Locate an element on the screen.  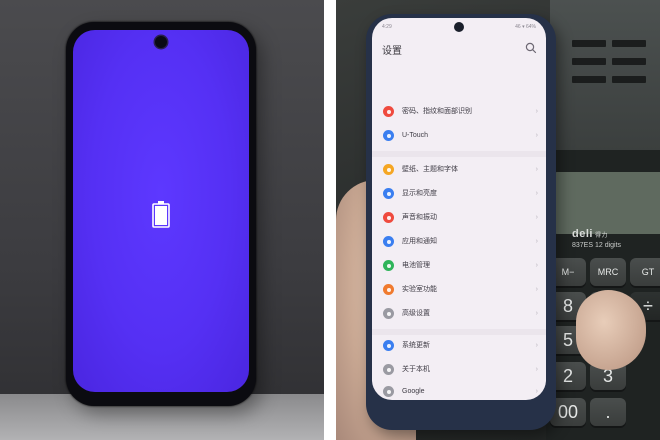
gear-icon is located at coordinates (388, 313).